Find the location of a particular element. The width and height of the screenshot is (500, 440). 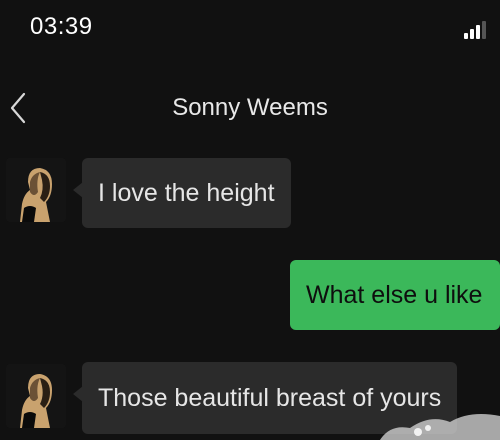

status-time: 03:39 is located at coordinates (61, 26).